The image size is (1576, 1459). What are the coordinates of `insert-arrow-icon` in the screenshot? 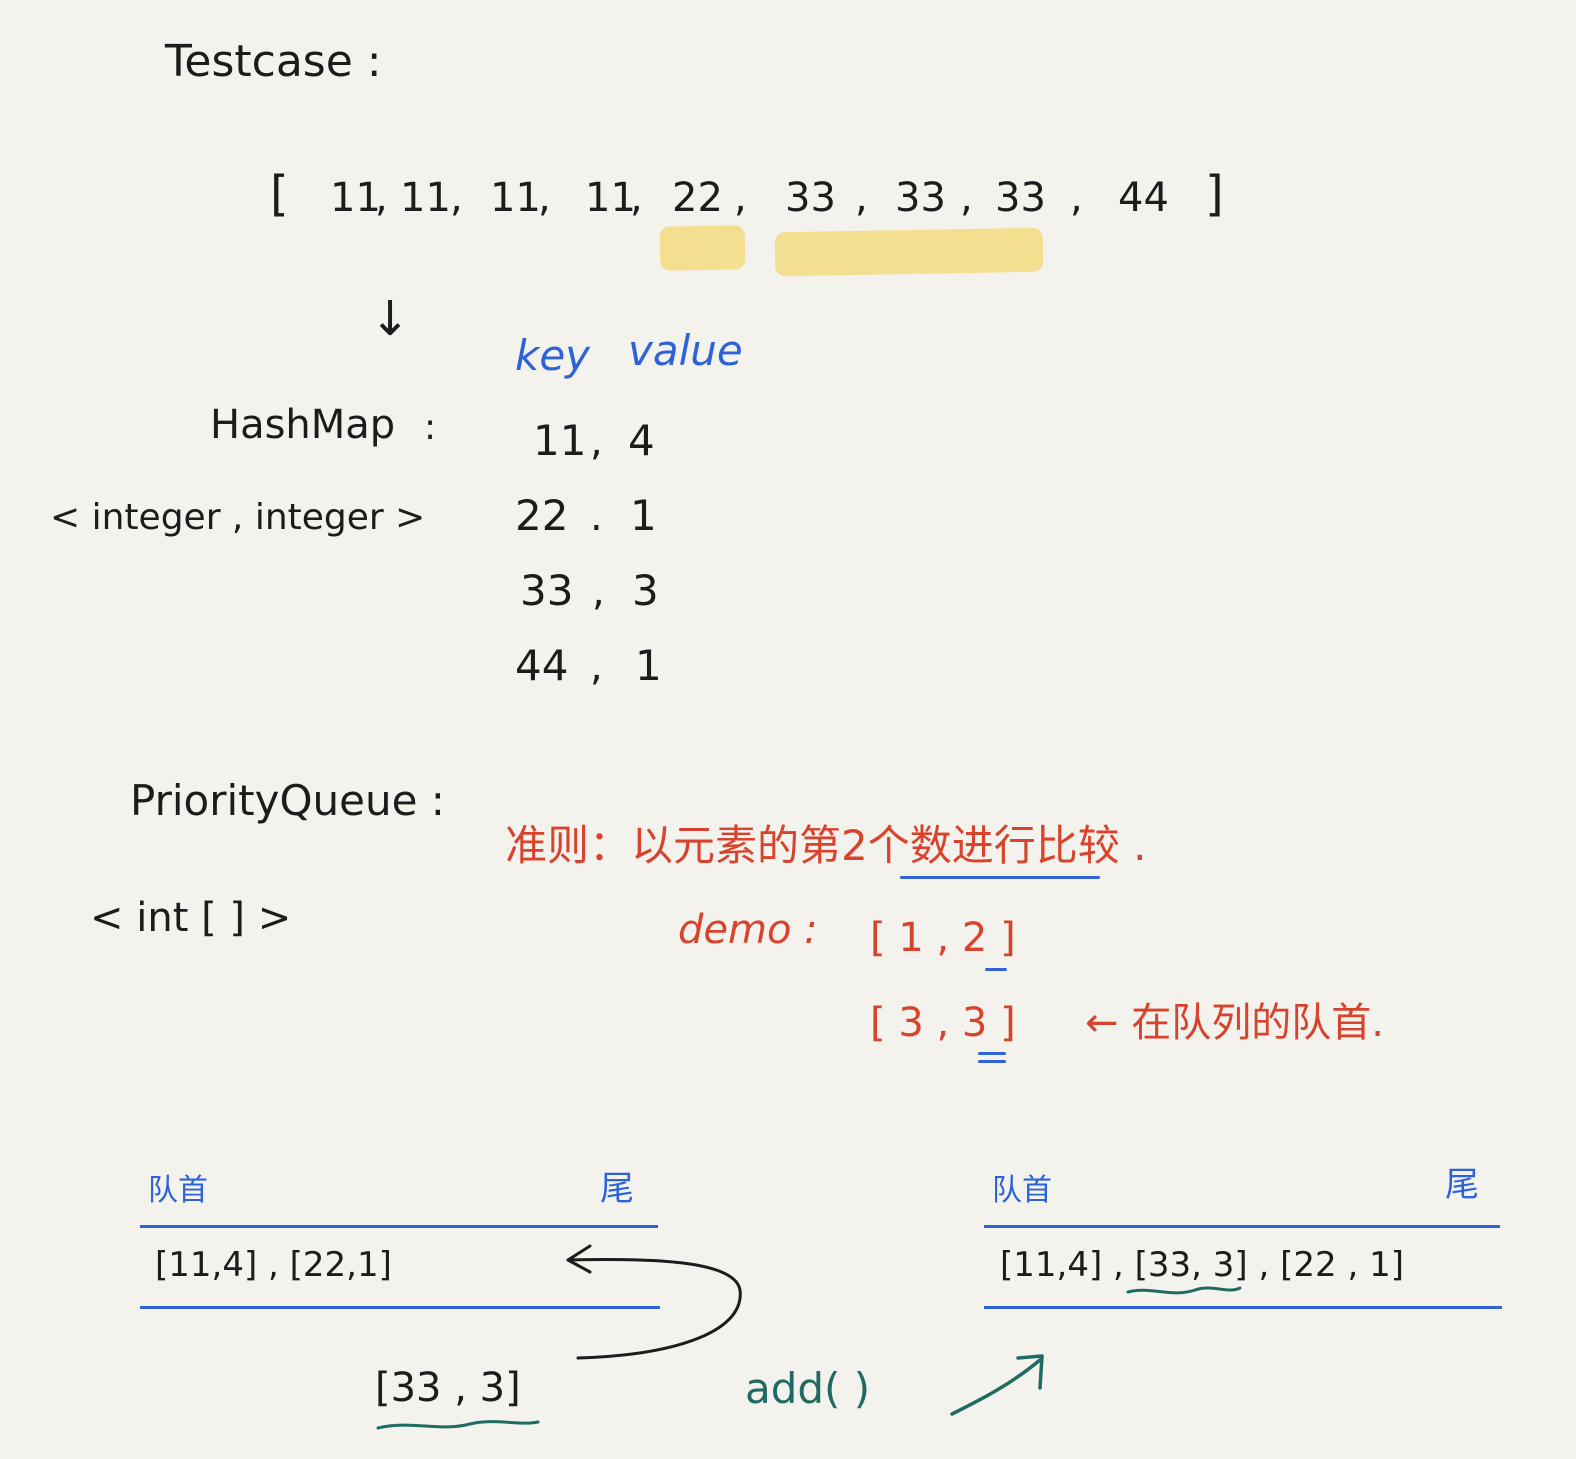 It's located at (654, 1308).